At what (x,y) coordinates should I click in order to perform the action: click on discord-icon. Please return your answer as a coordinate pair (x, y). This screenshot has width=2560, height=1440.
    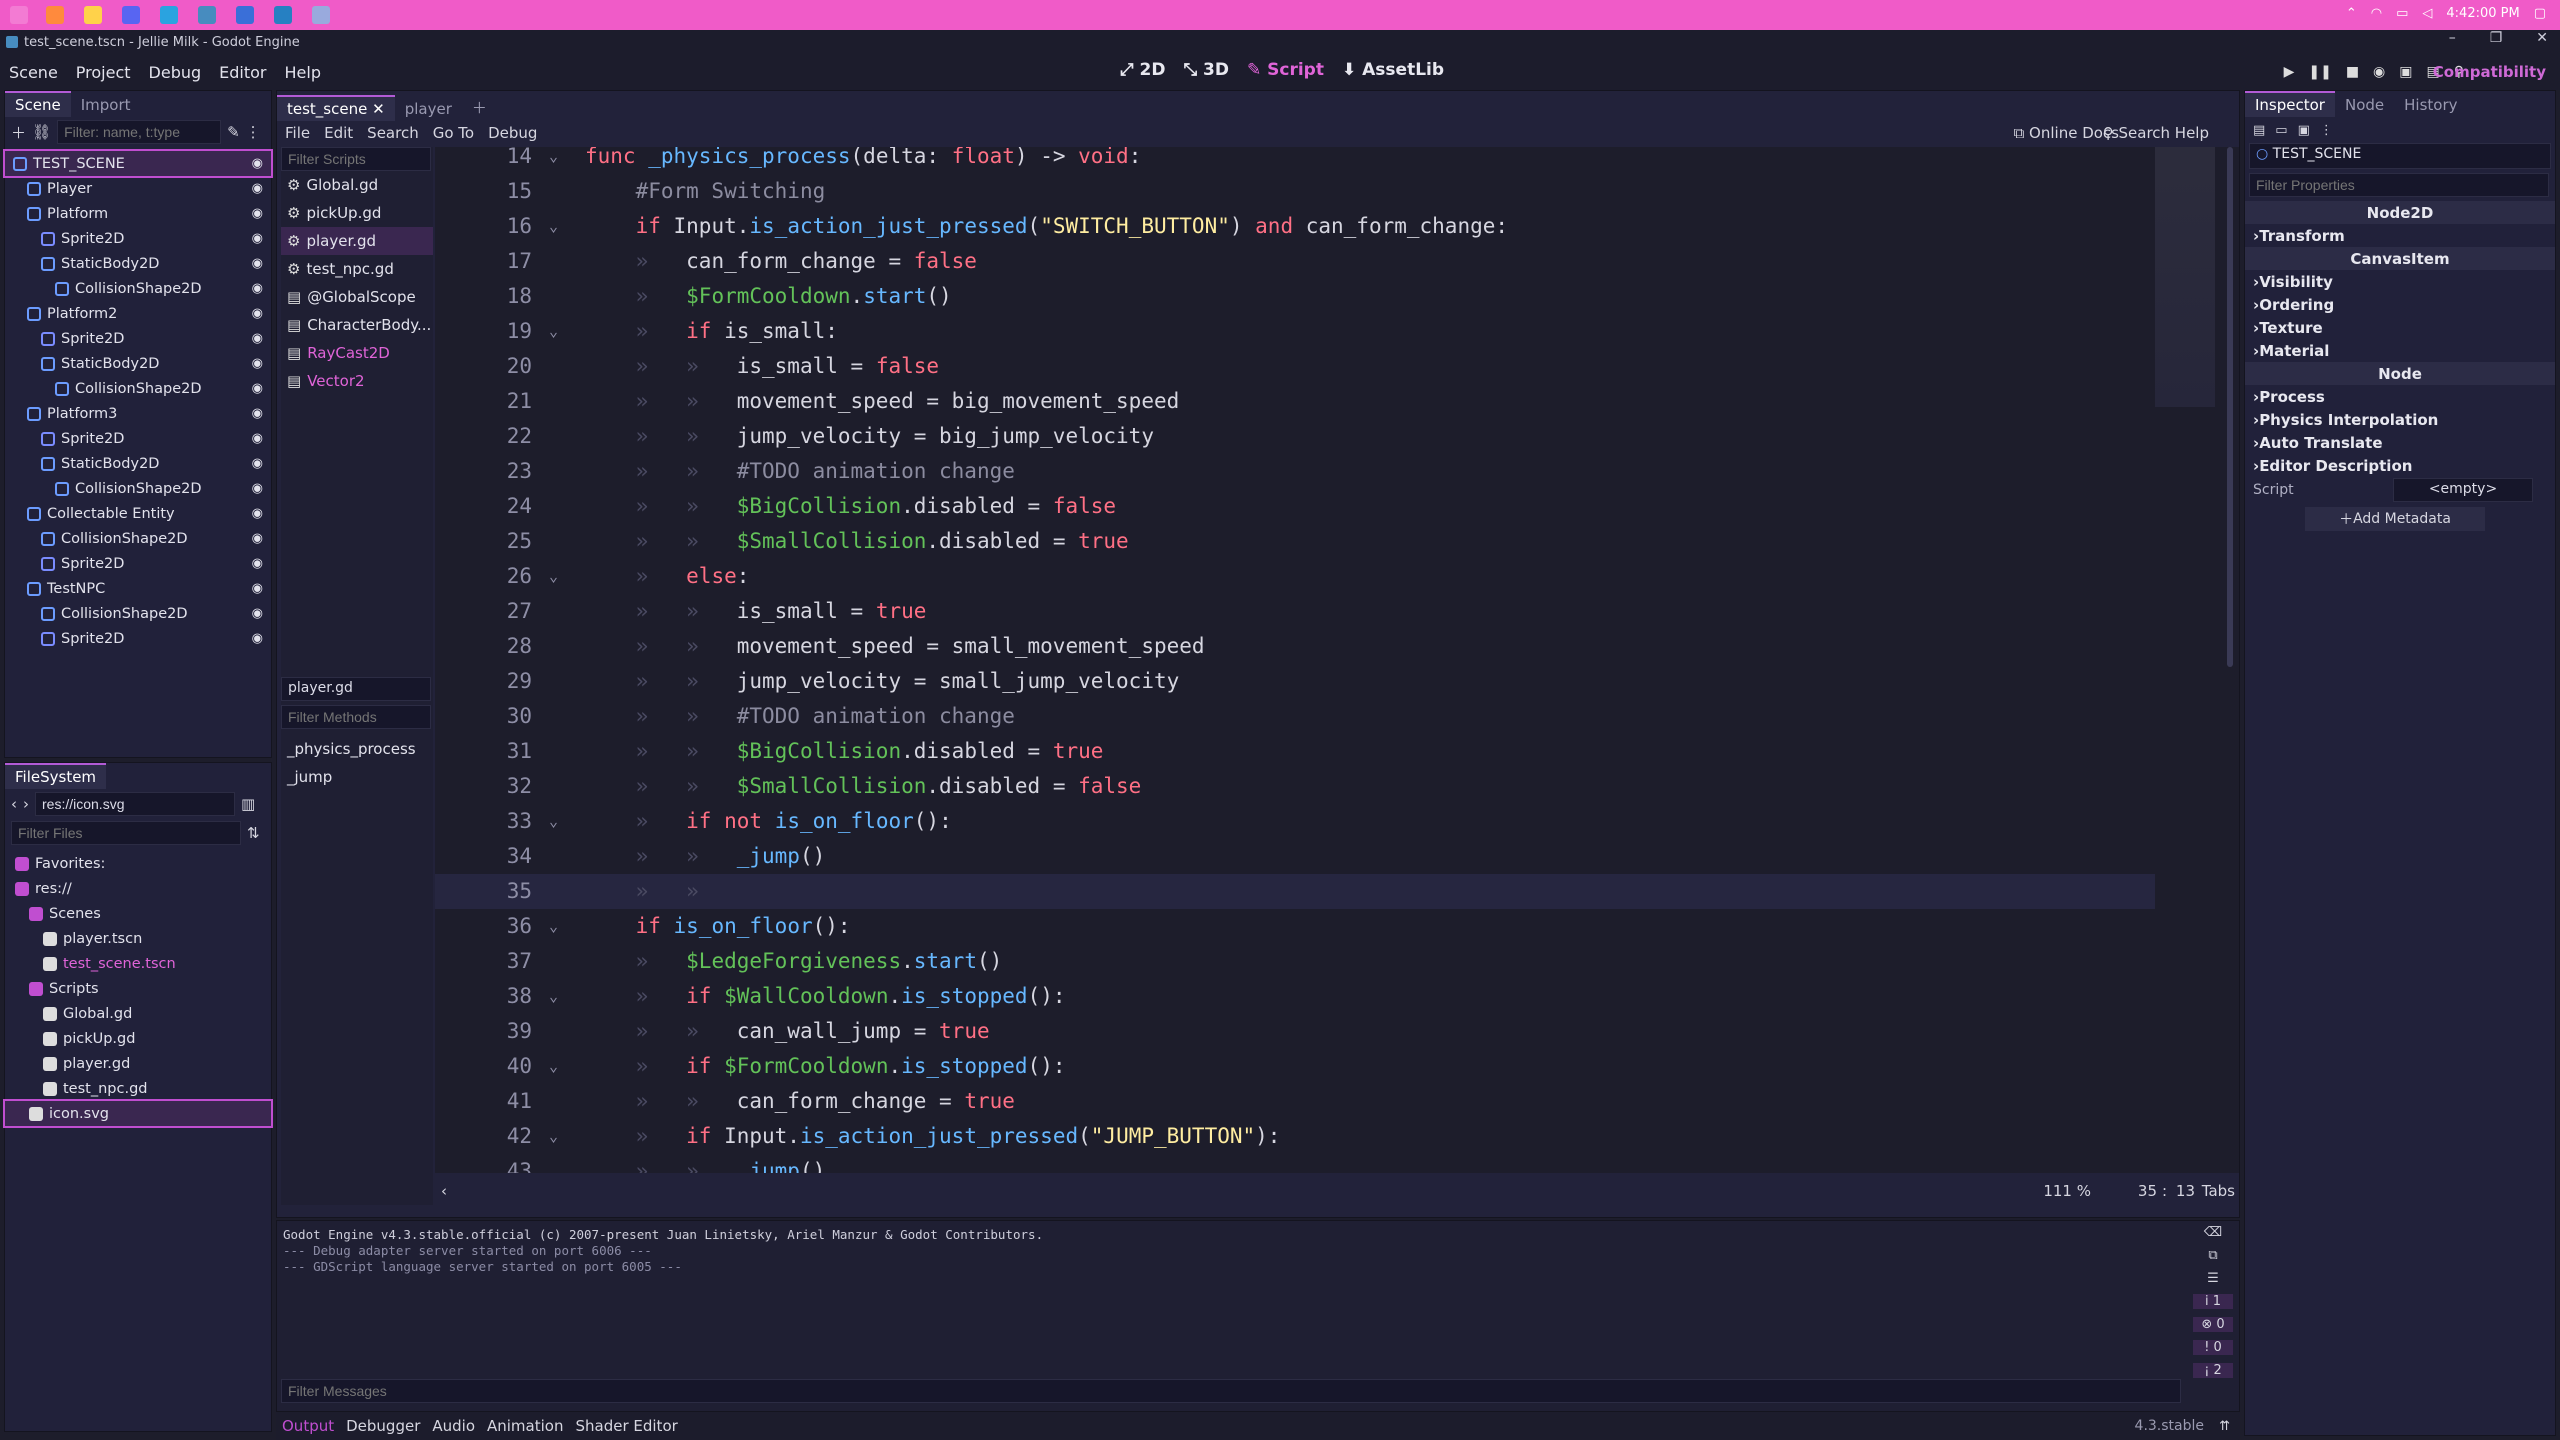
    Looking at the image, I should click on (131, 15).